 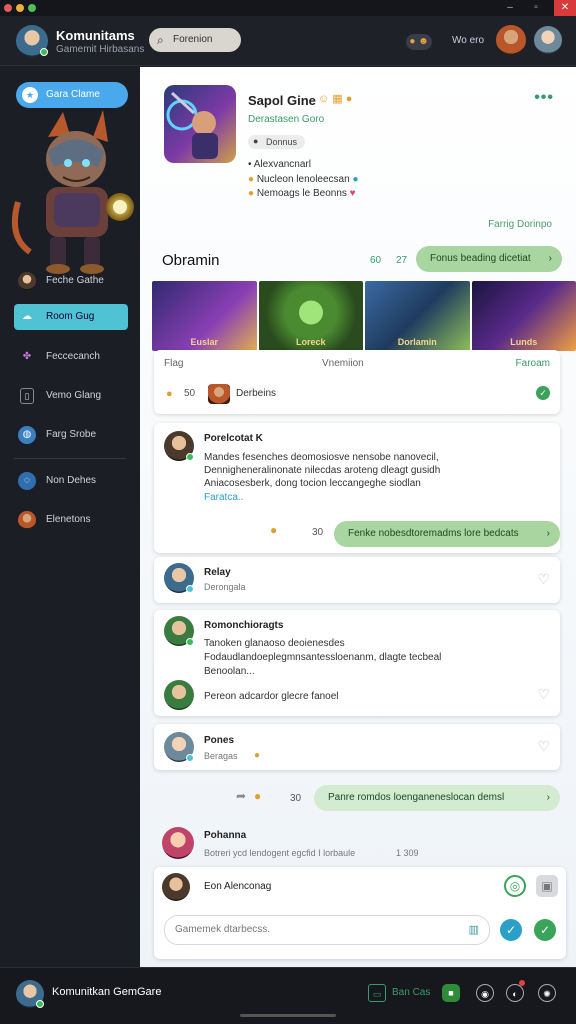 I want to click on profile-line: • Alexvancnarl, so click(x=279, y=164).